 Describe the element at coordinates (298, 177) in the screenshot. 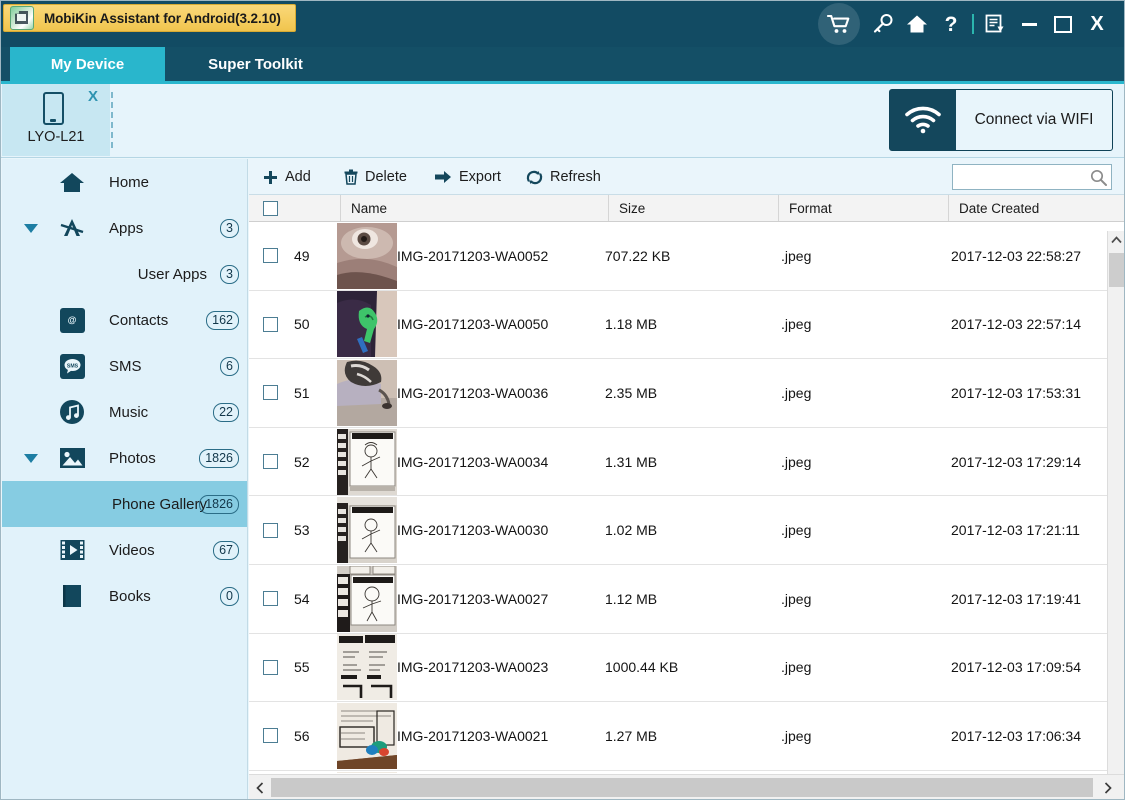

I see `add-button-label: Add` at that location.